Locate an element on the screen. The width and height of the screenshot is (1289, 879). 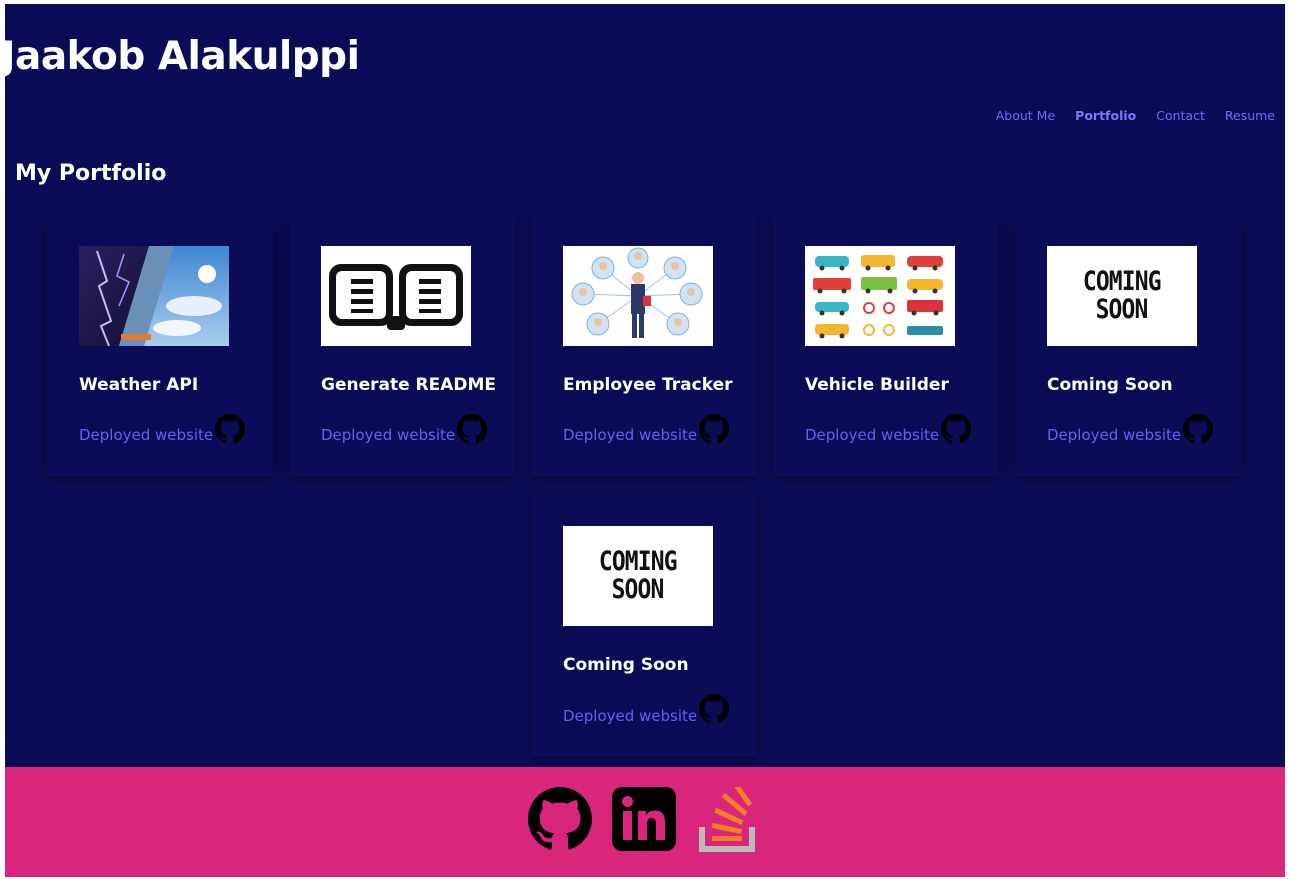
project-card: Weather API Deployed website is located at coordinates (160, 346).